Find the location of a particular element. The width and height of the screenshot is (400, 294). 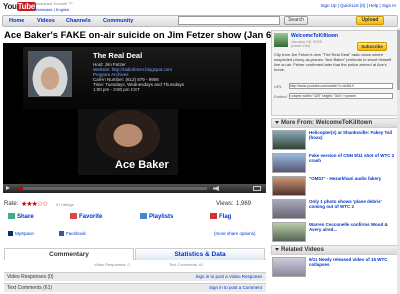

more-info-link: (more info) is located at coordinates (300, 45).